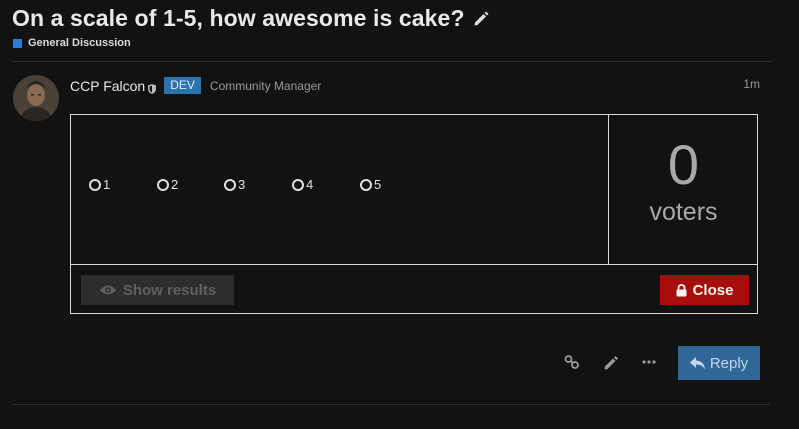  I want to click on show-results-button: Show results, so click(157, 290).